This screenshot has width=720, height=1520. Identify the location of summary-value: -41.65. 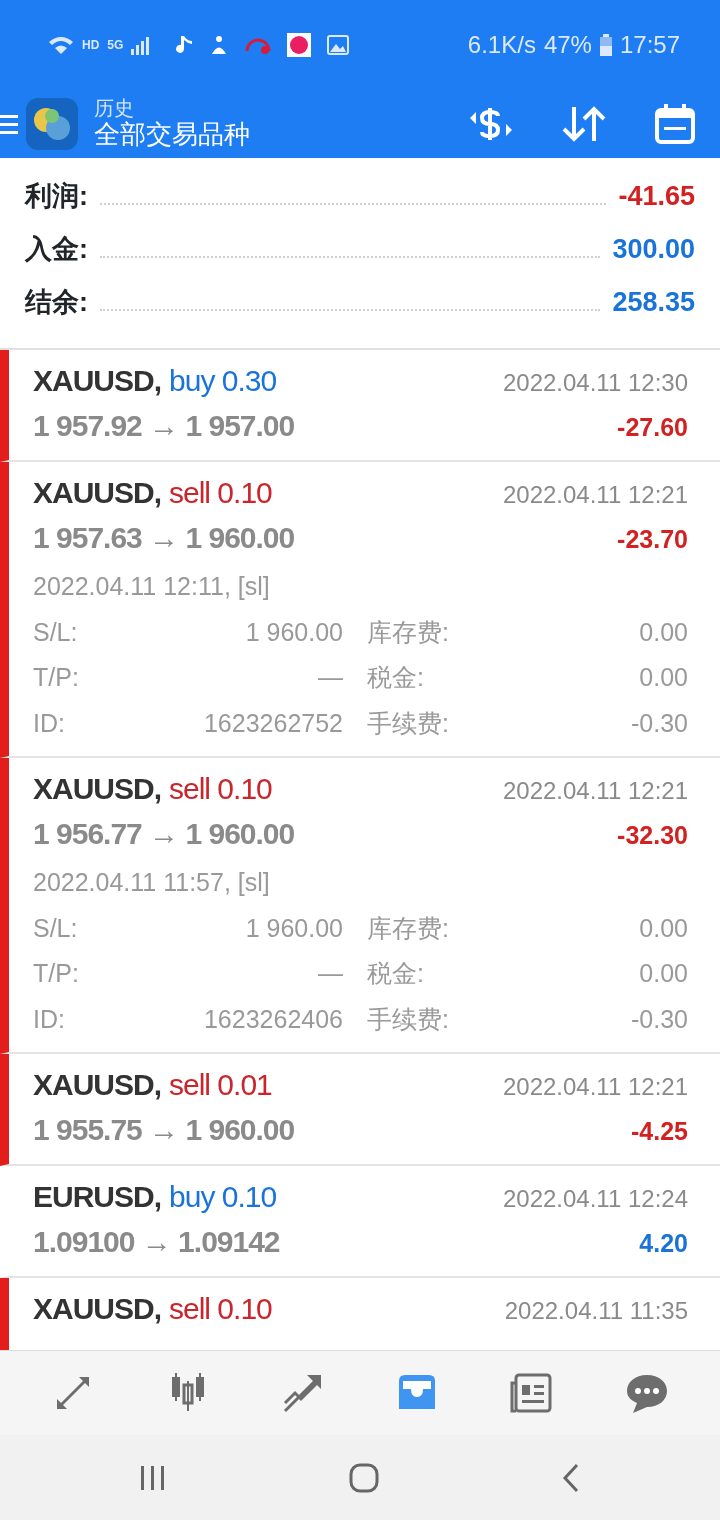
(656, 197).